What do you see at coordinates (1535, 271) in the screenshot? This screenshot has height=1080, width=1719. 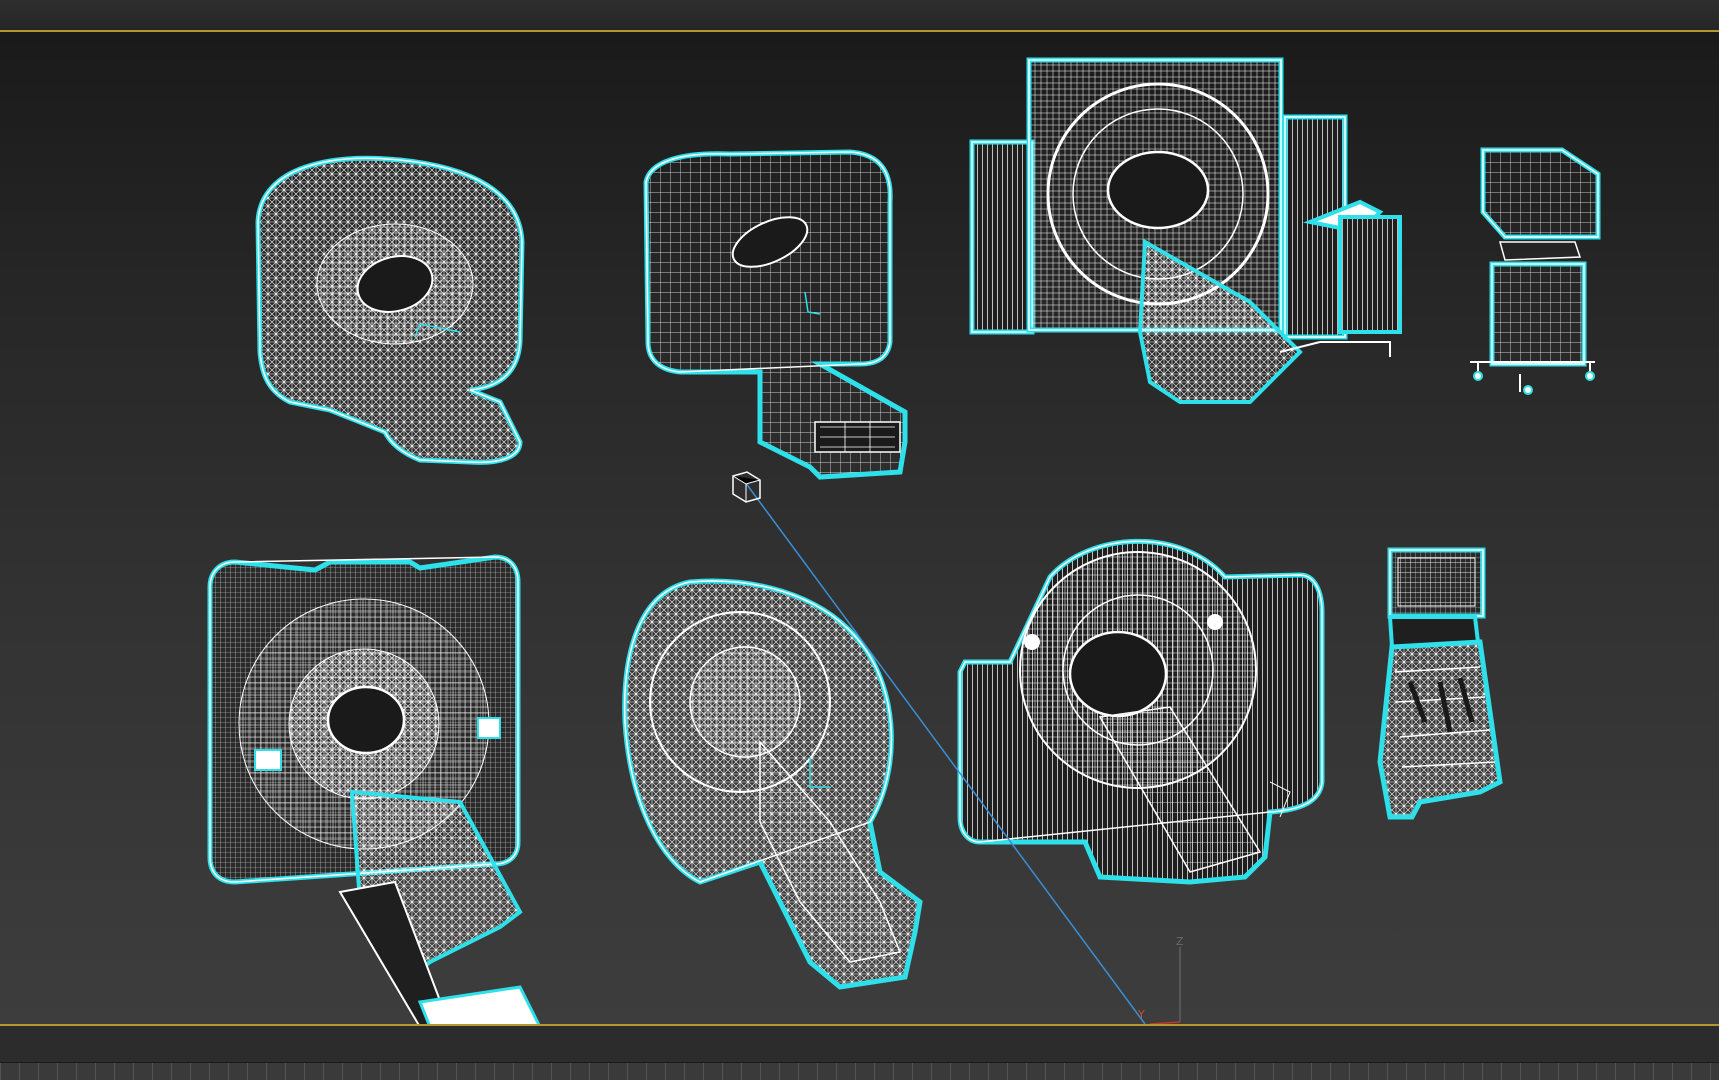 I see `equipment-cart-model` at bounding box center [1535, 271].